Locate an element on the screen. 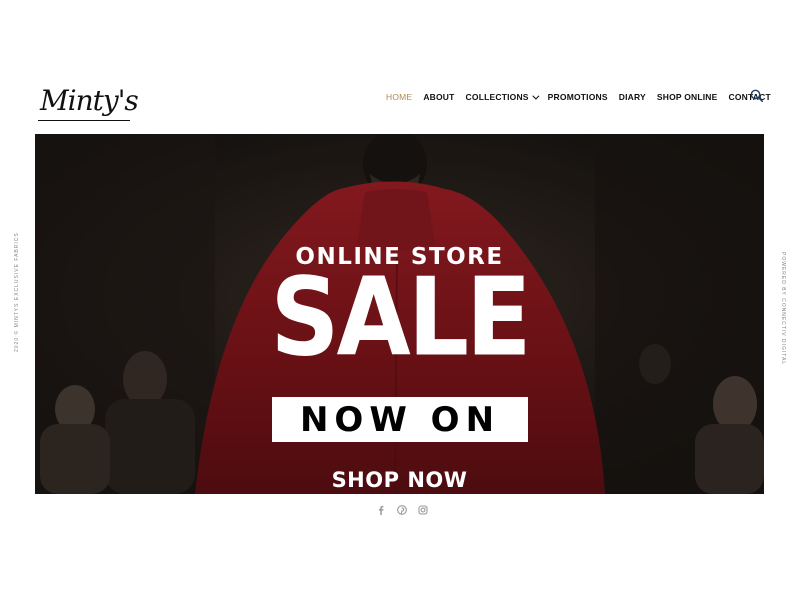 The image size is (800, 600). copyright-text: 2020 © MINTYS EXCLUSIVE FABRICS is located at coordinates (17, 292).